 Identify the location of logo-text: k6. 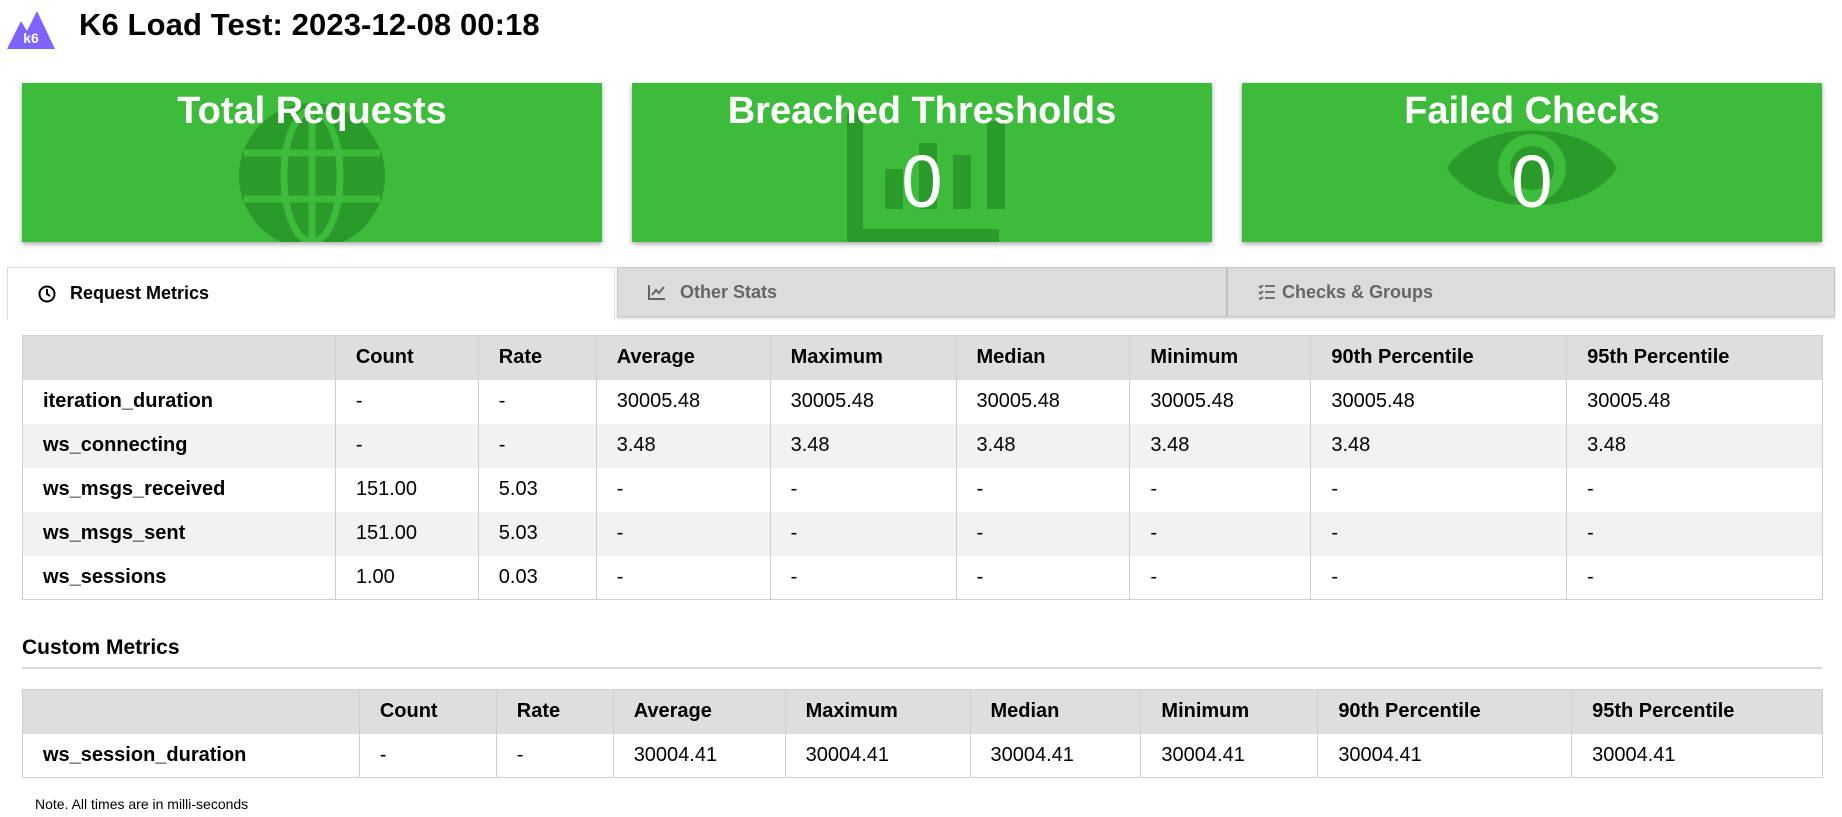
(31, 38).